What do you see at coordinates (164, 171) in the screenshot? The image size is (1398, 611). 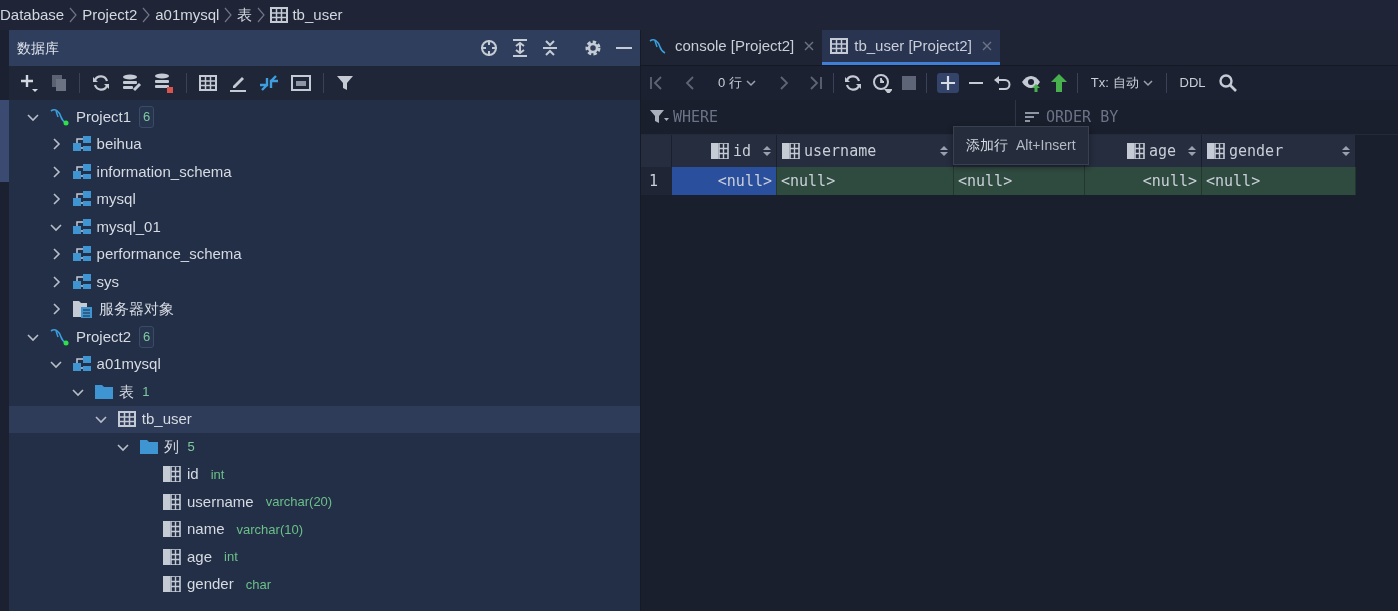 I see `node-label: information_schema` at bounding box center [164, 171].